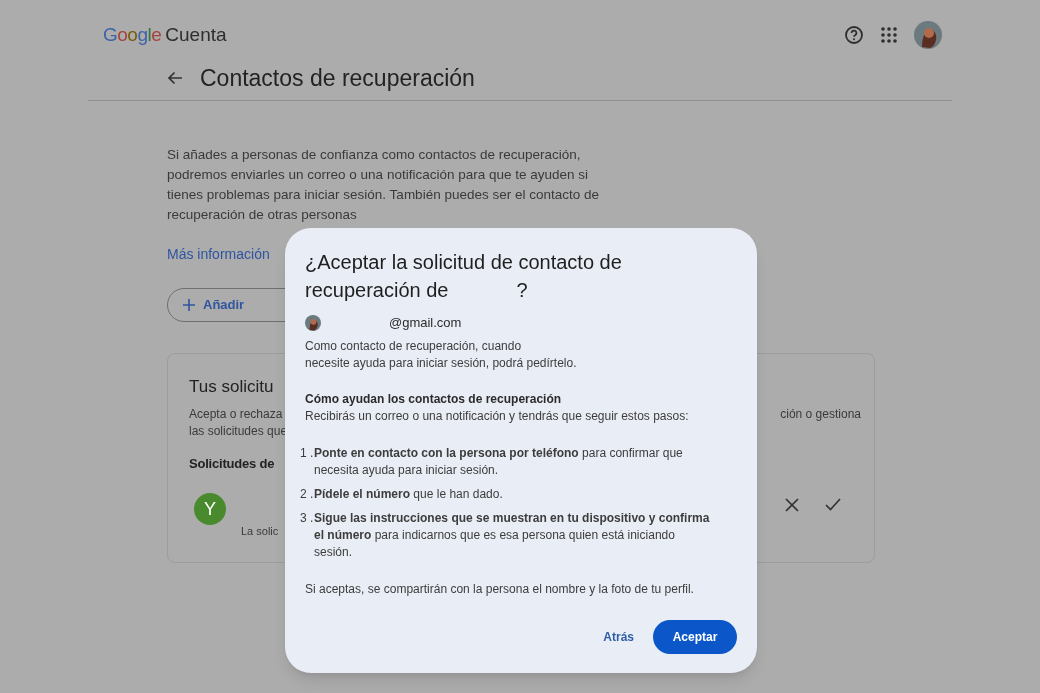 Image resolution: width=1040 pixels, height=693 pixels. I want to click on step-number: 3 ., so click(307, 518).